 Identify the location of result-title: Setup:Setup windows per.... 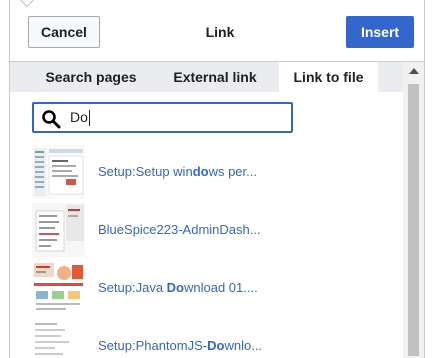
(177, 171).